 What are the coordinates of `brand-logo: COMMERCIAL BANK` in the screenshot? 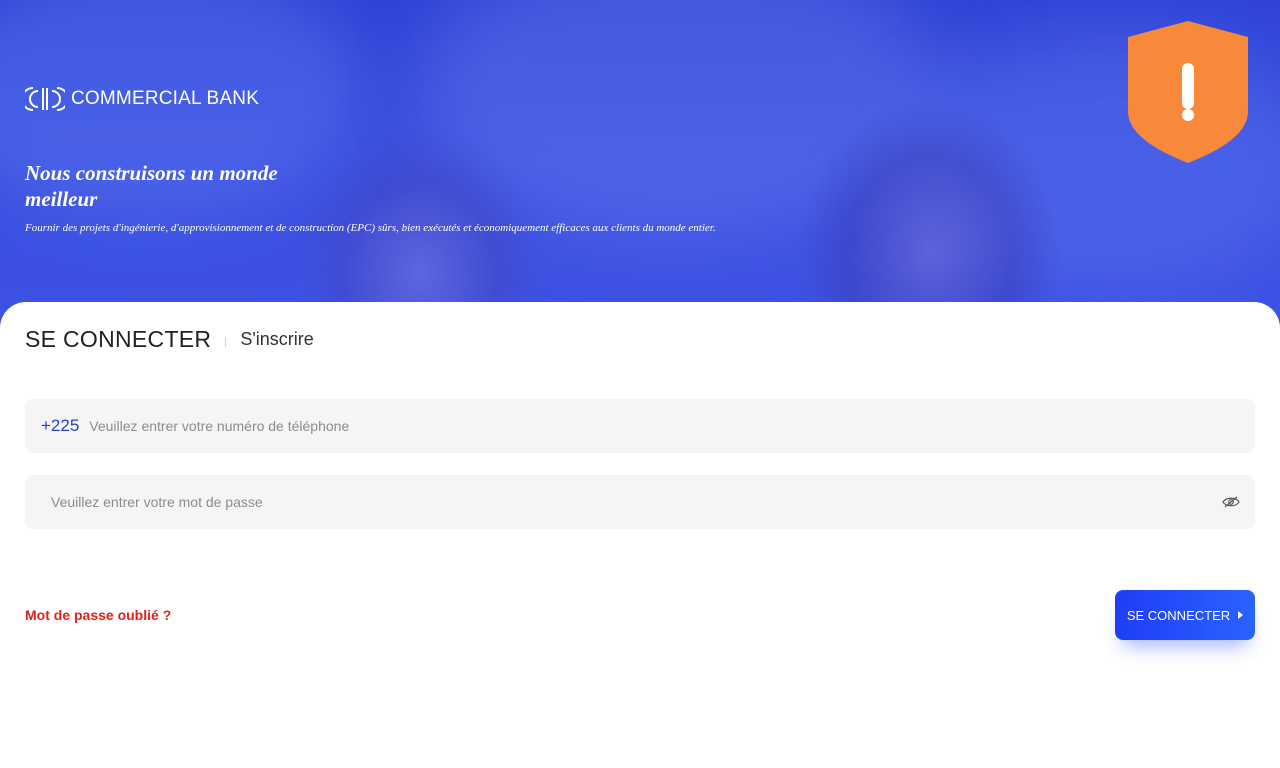 It's located at (142, 99).